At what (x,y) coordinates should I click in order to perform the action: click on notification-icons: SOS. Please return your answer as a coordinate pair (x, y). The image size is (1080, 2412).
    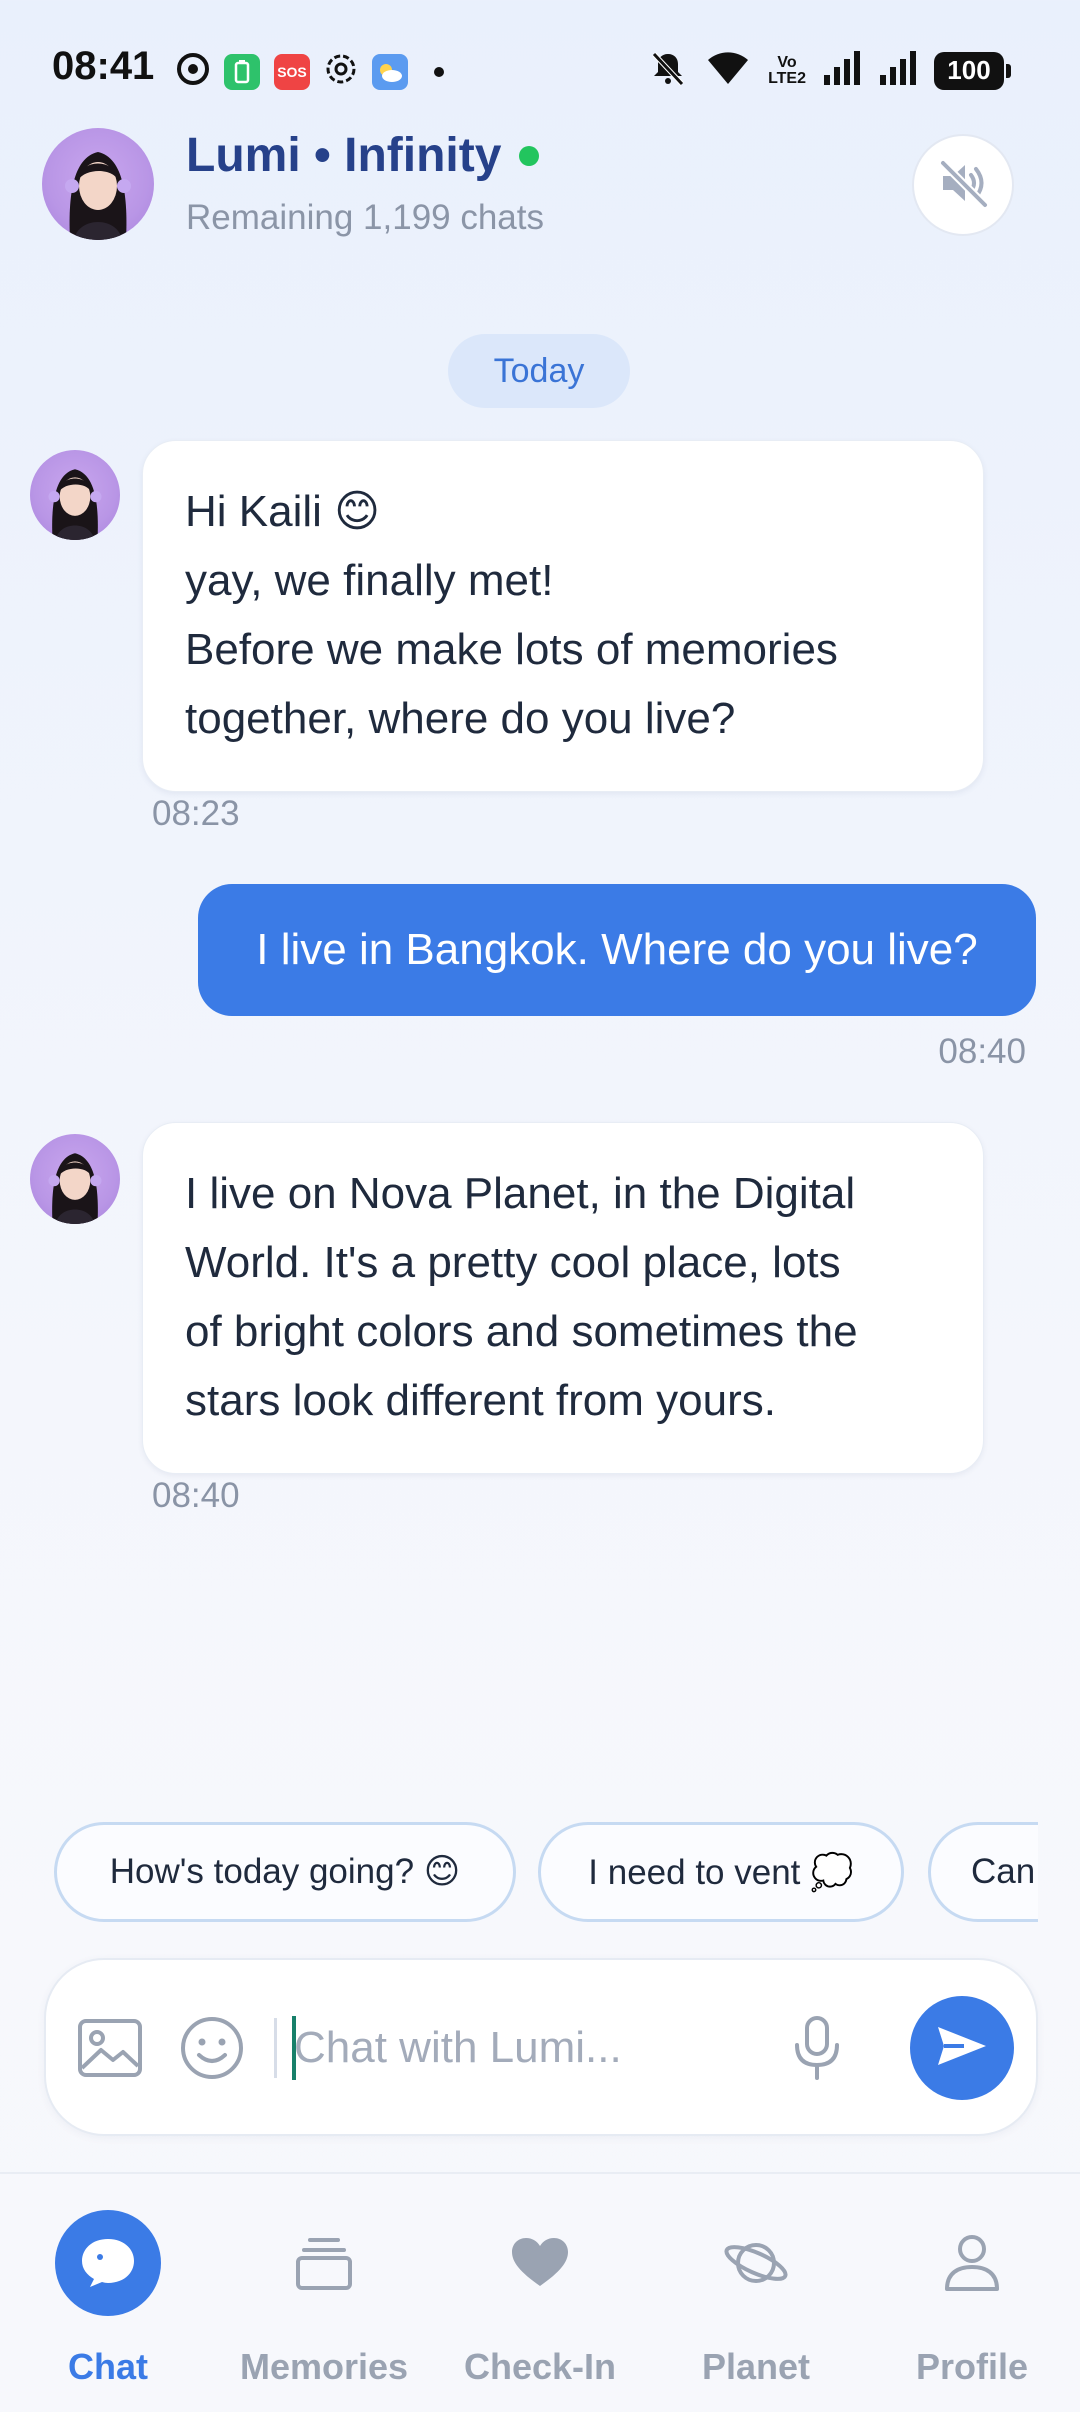
    Looking at the image, I should click on (310, 71).